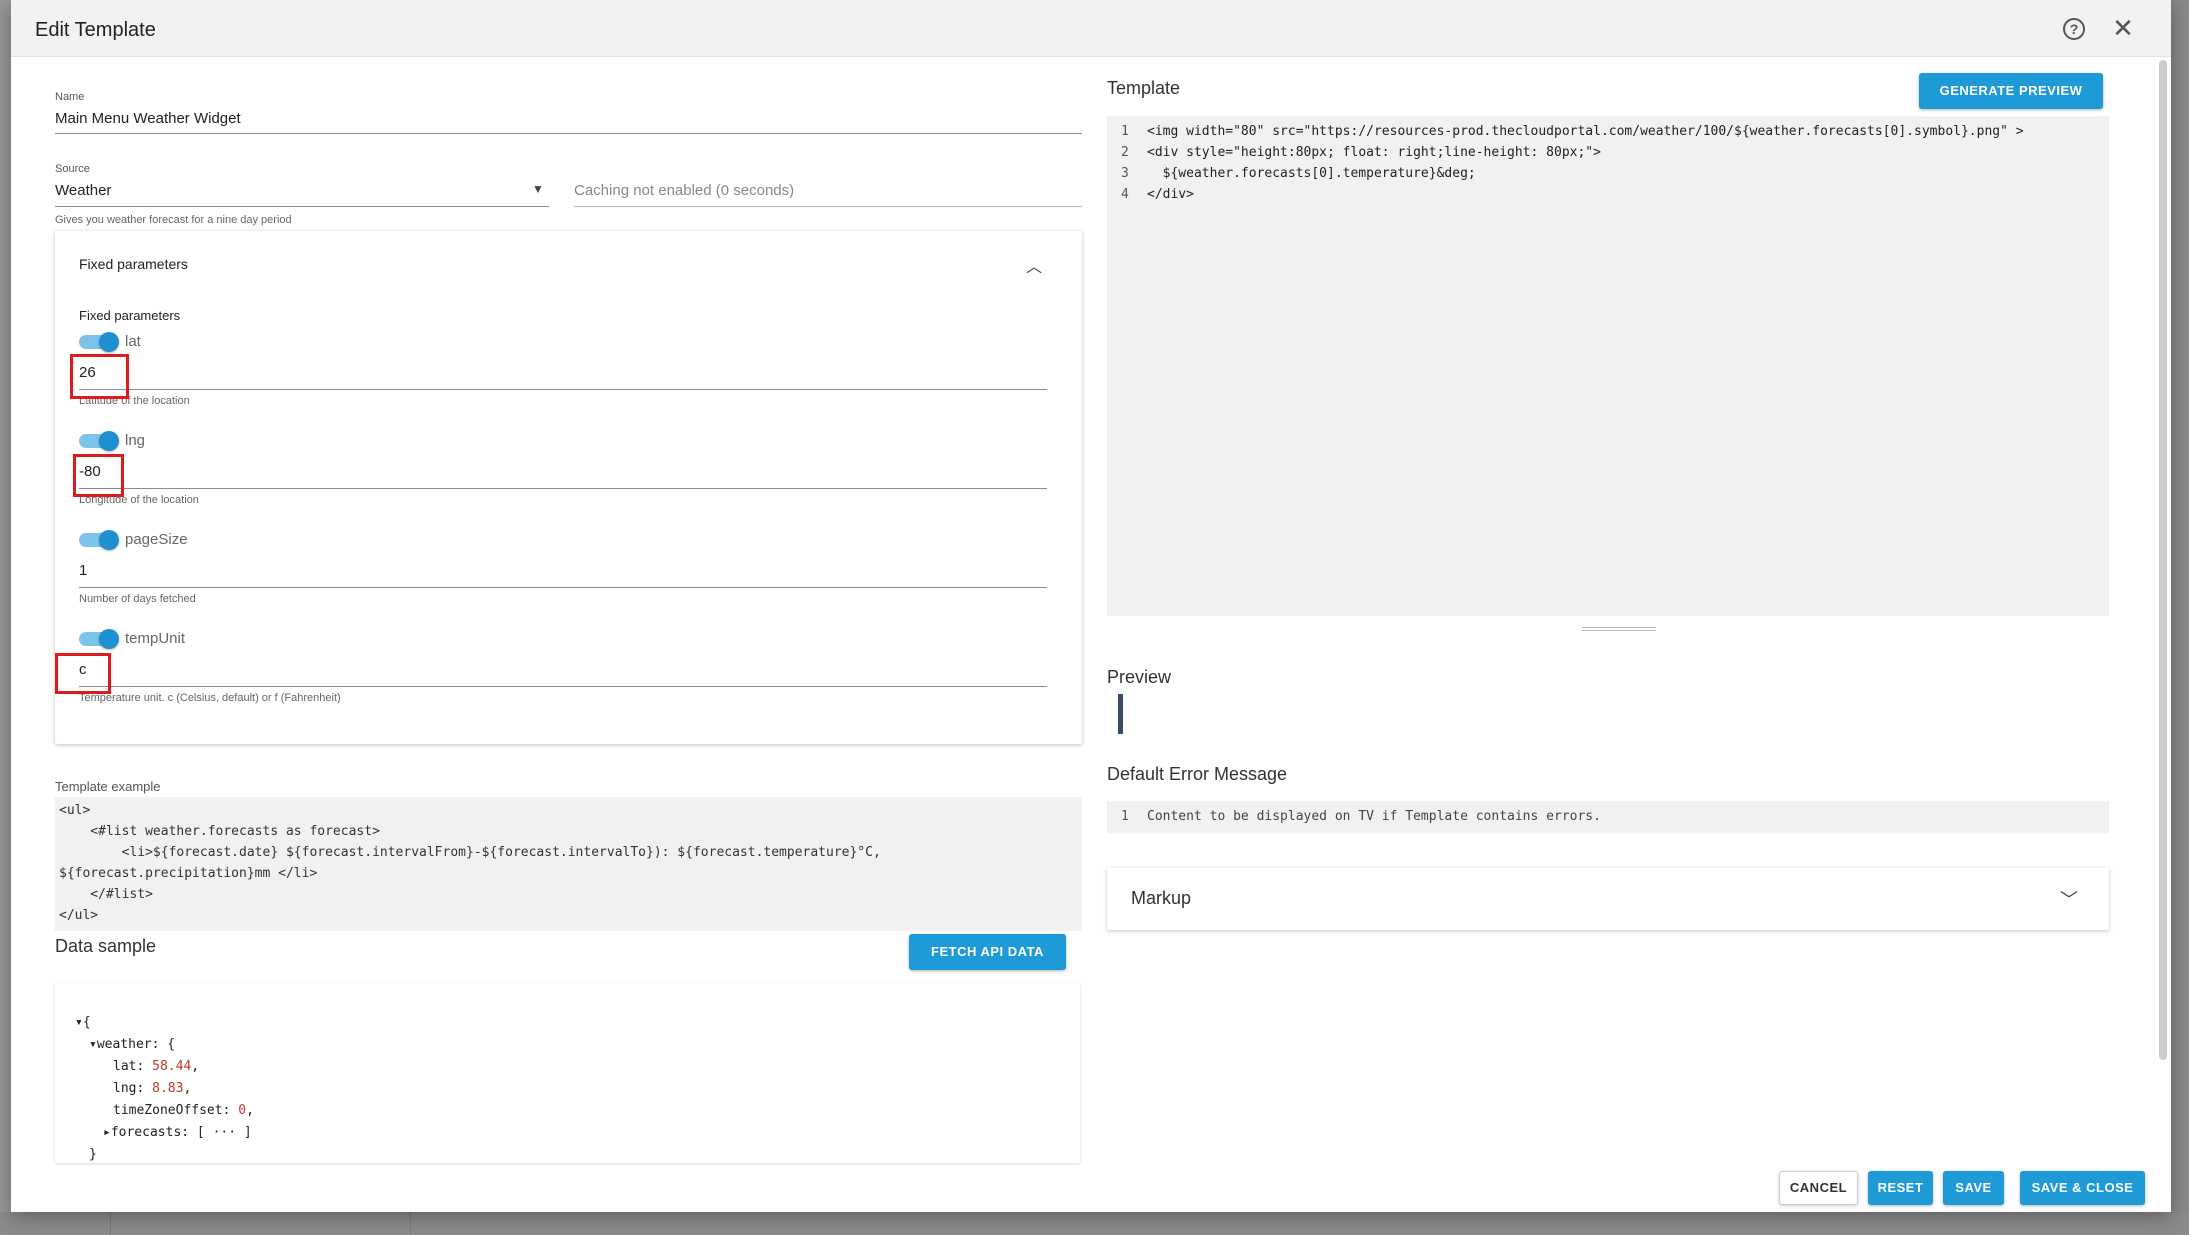  Describe the element at coordinates (1619, 629) in the screenshot. I see `resize-handle` at that location.